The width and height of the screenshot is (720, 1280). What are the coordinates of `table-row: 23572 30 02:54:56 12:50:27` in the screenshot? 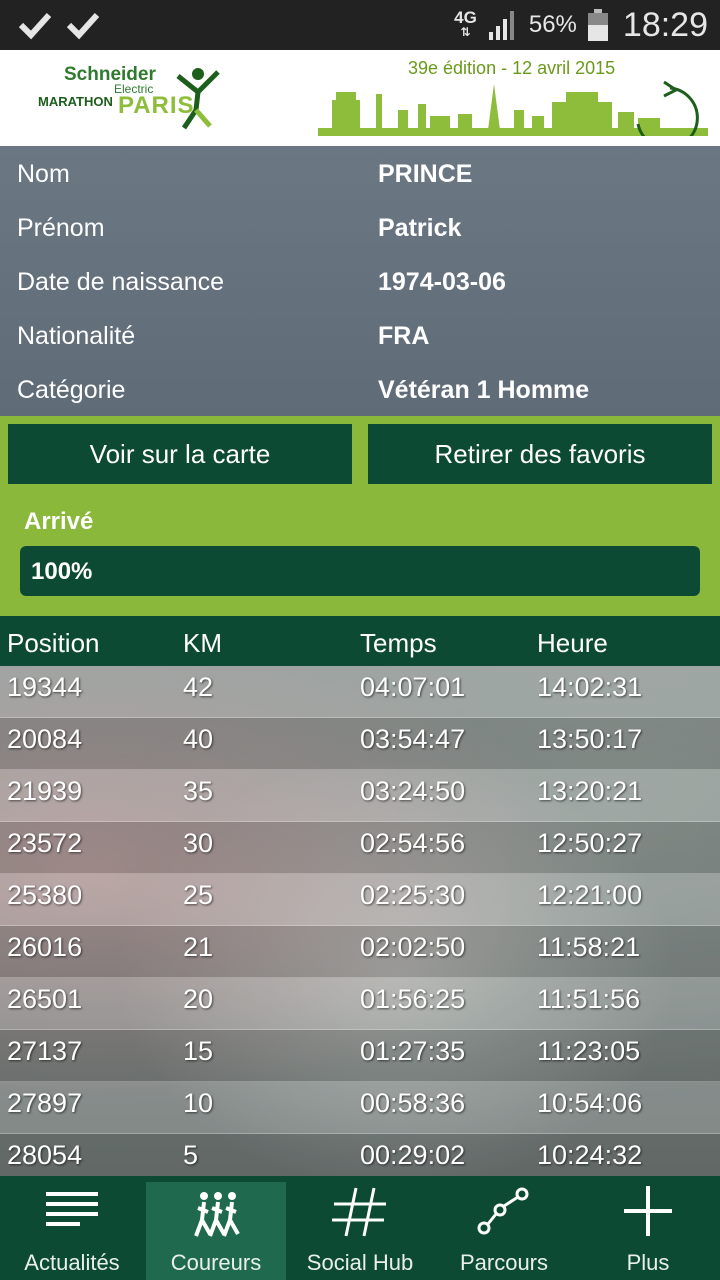 It's located at (360, 848).